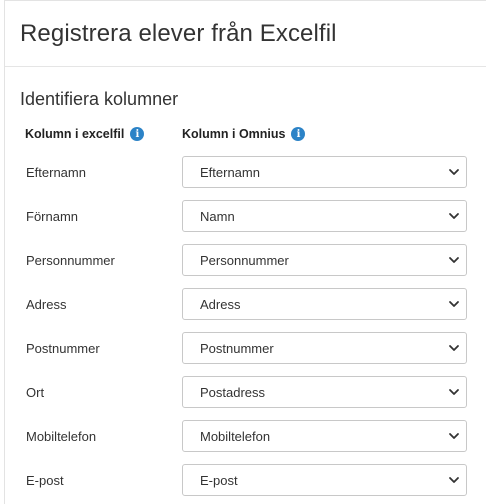 The image size is (486, 504). Describe the element at coordinates (234, 134) in the screenshot. I see `omnius-column-label: Kolumn i Omnius` at that location.